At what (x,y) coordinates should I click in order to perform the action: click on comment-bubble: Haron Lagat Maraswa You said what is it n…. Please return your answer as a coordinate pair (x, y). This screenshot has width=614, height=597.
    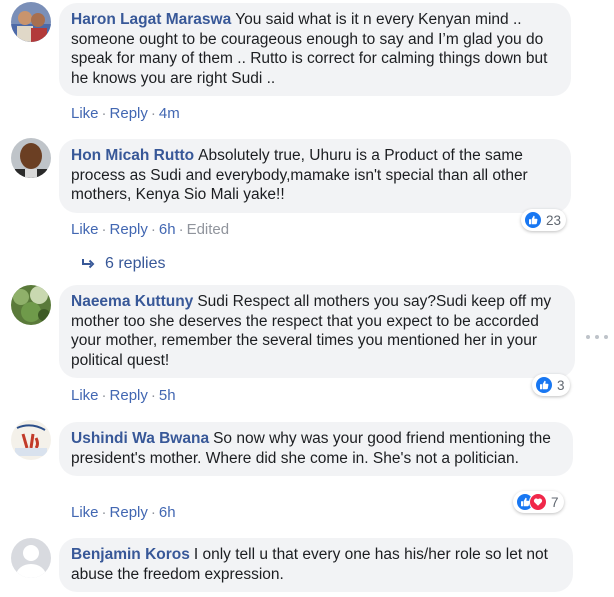
    Looking at the image, I should click on (315, 50).